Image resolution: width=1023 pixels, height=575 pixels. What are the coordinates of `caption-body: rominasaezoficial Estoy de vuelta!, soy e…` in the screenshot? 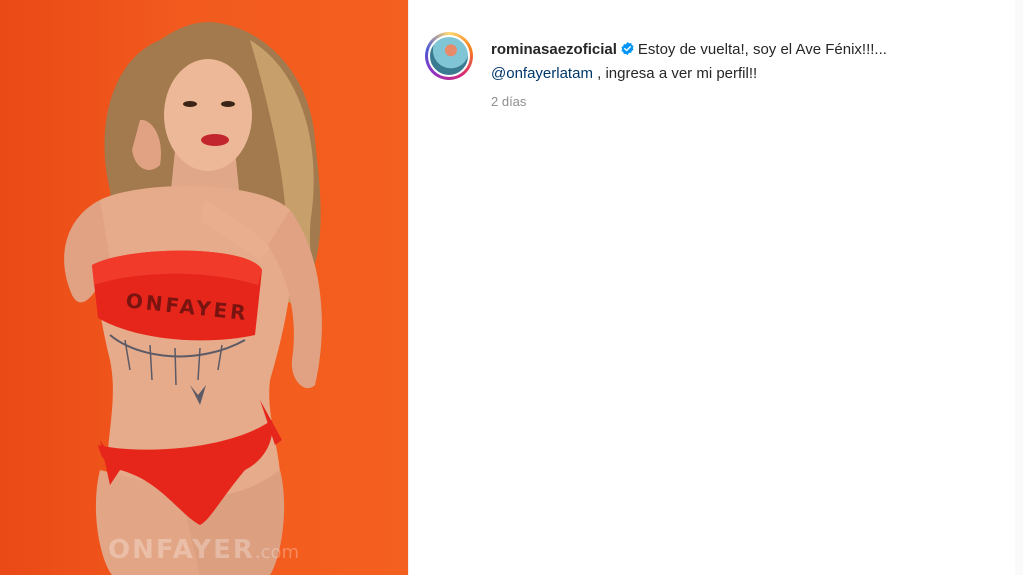 It's located at (741, 73).